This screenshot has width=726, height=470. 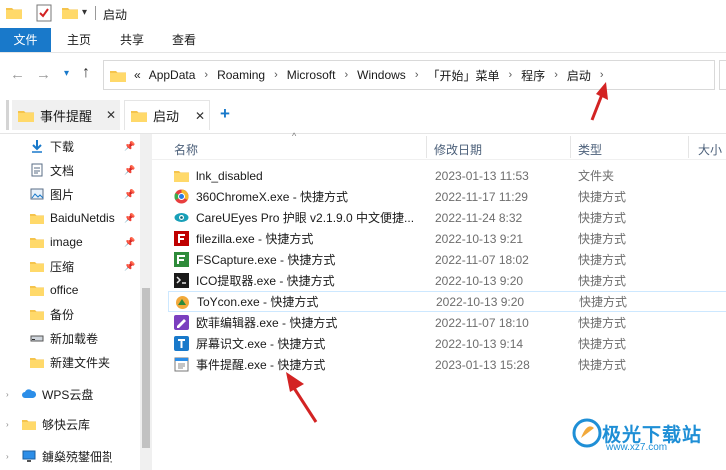 I want to click on file-name: 屏幕识文.exe - 快捷方式, so click(x=261, y=344).